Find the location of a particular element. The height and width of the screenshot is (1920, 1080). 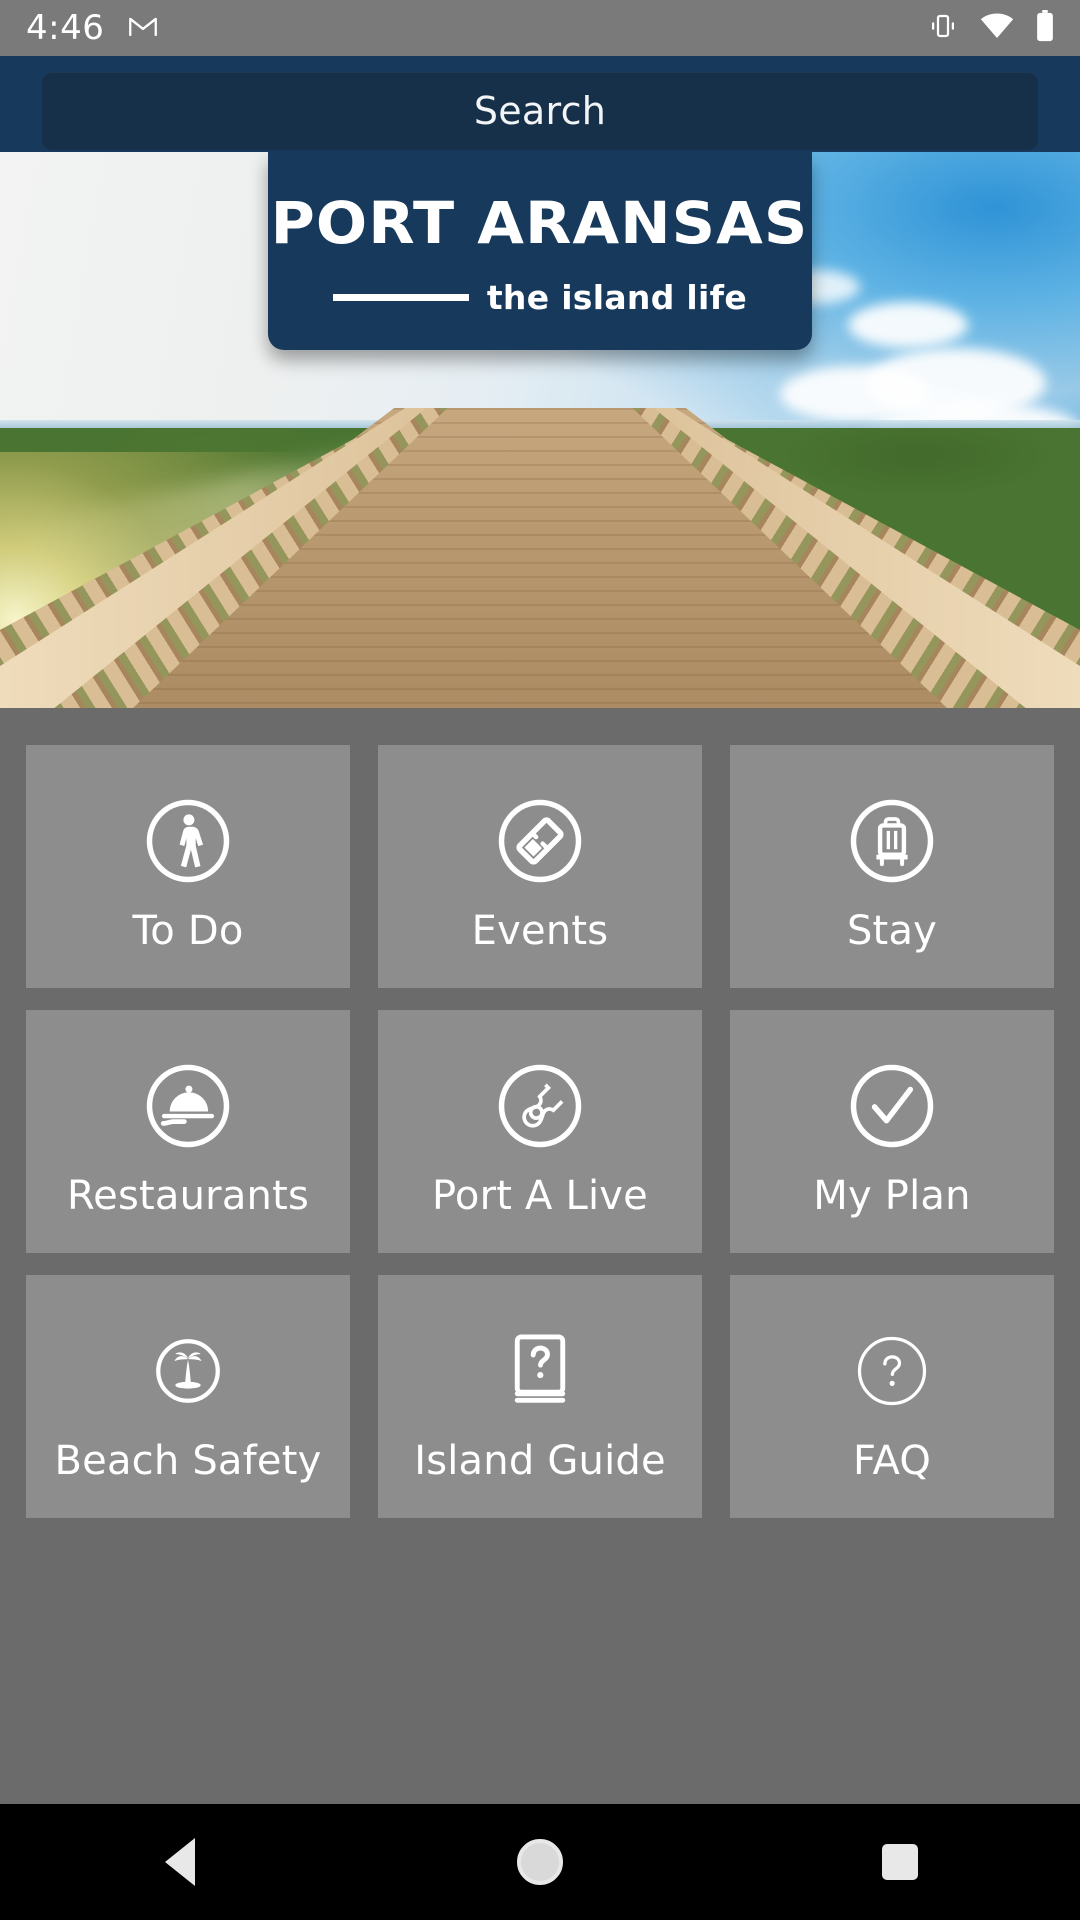

ticket-icon is located at coordinates (540, 841).